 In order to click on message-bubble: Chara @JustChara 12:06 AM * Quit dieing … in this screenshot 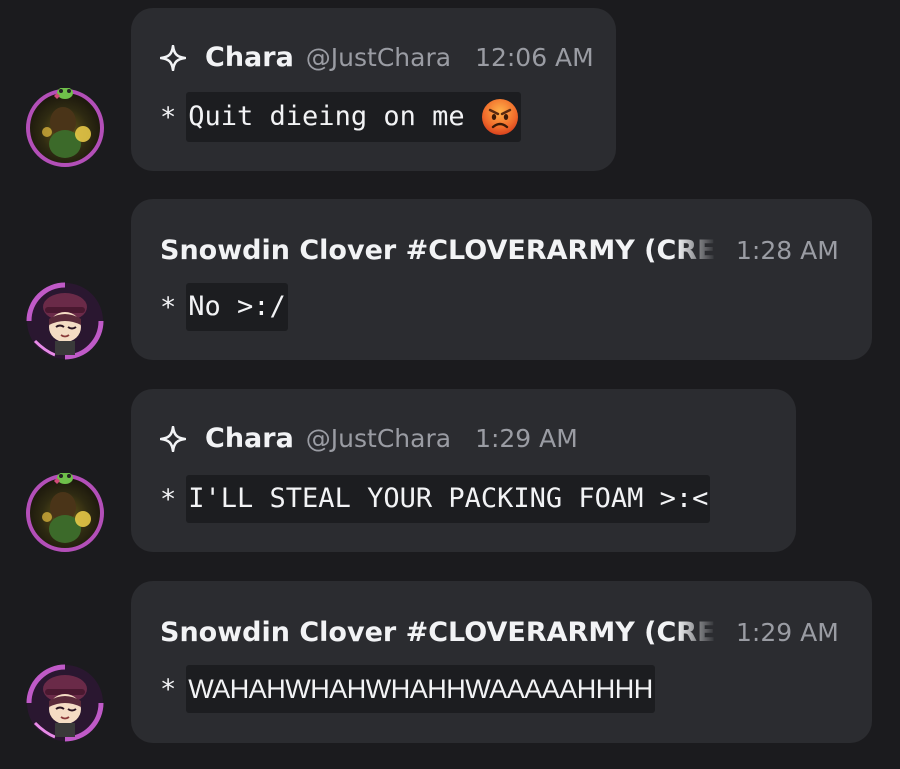, I will do `click(373, 89)`.